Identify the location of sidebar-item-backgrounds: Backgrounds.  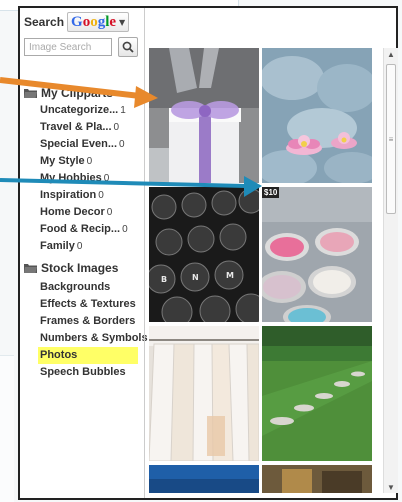
(94, 287).